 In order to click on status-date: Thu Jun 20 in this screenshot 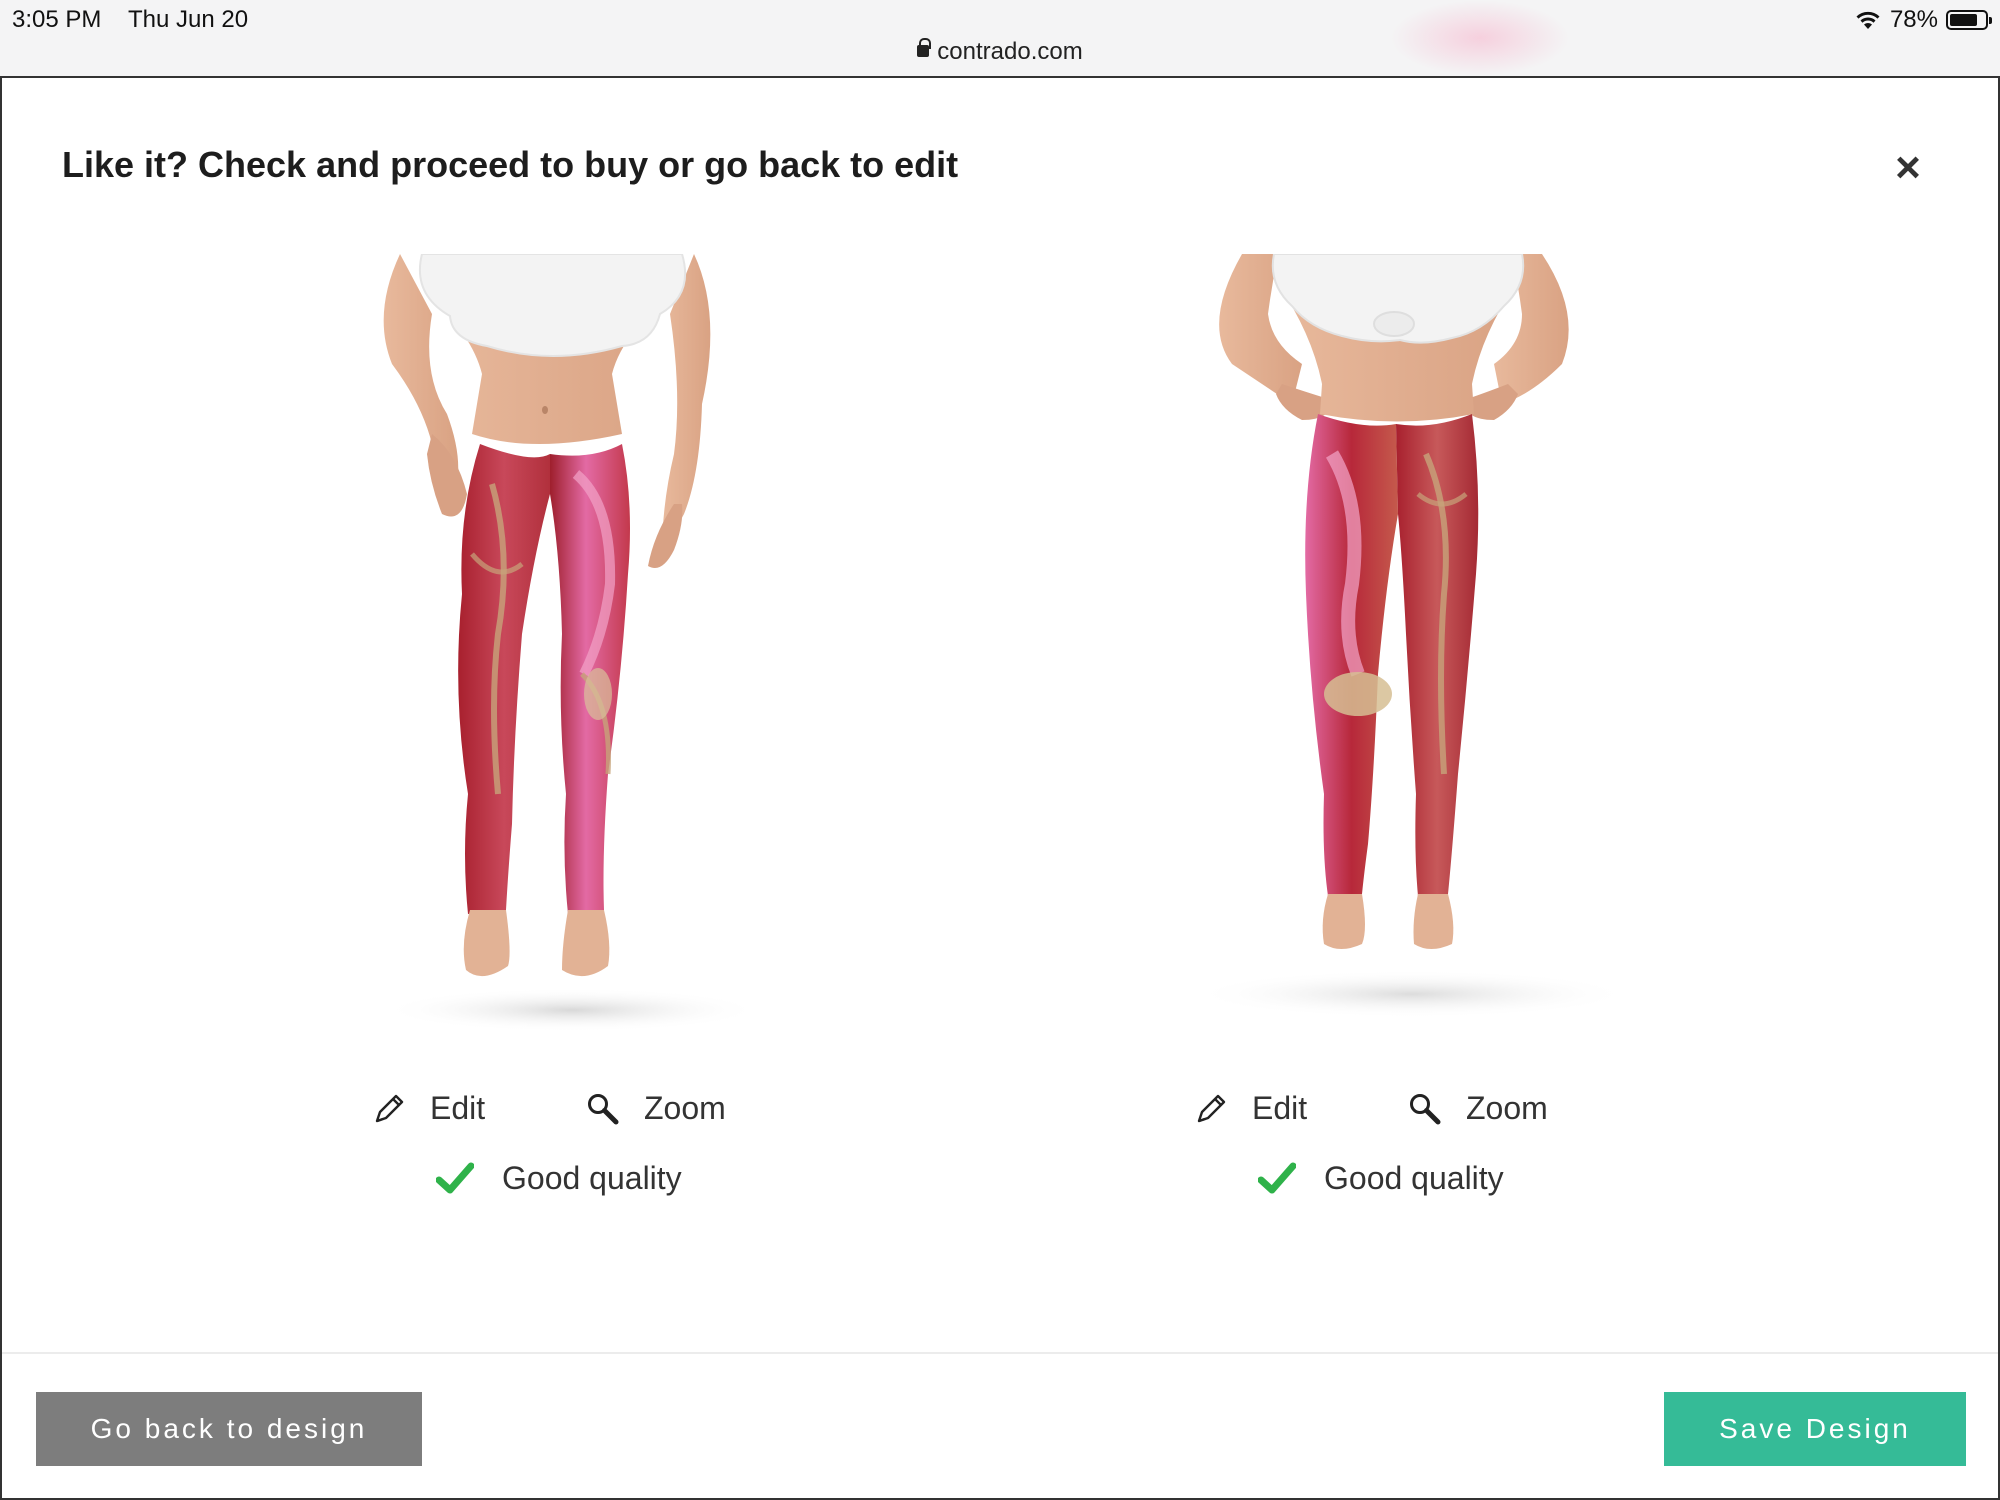, I will do `click(188, 19)`.